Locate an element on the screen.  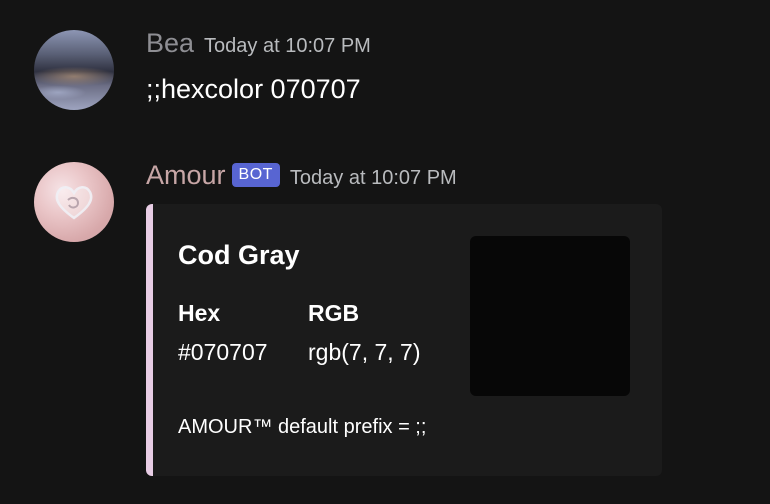
embed-title: Cod Gray is located at coordinates (239, 255).